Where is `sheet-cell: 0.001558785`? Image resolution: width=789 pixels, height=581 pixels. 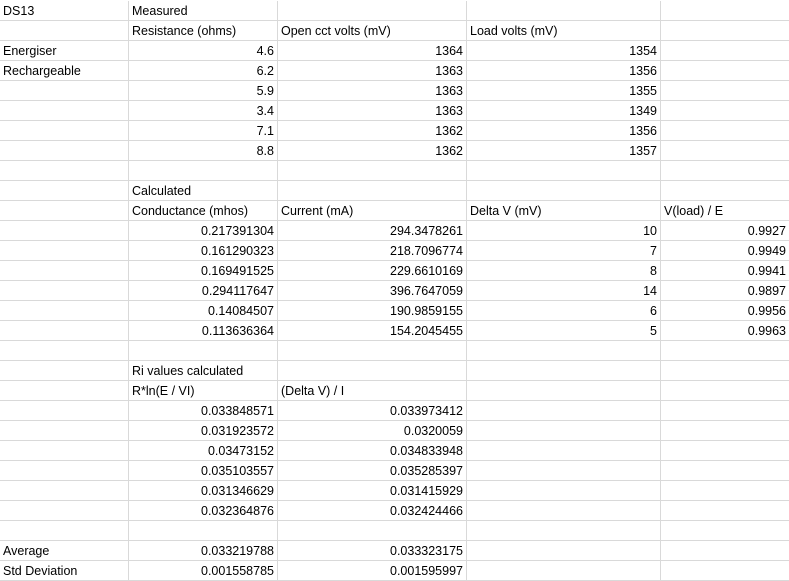
sheet-cell: 0.001558785 is located at coordinates (203, 571).